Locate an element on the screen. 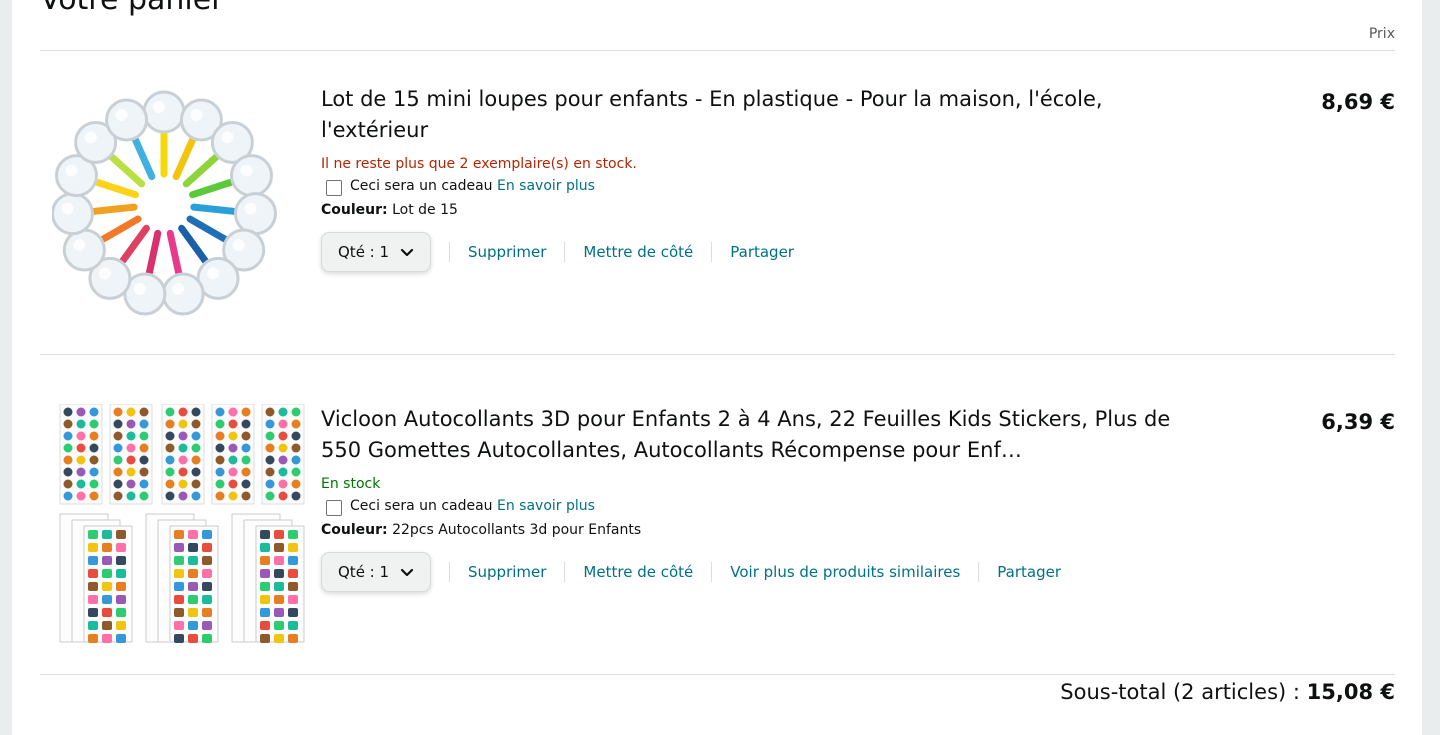 This screenshot has width=1440, height=735. stock-status: En stock is located at coordinates (351, 484).